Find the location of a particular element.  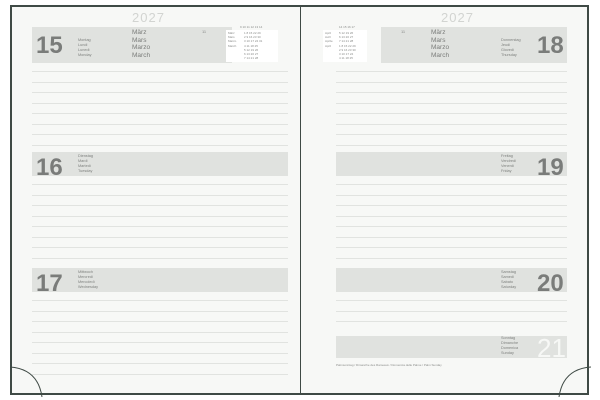

day-number-20: 20 is located at coordinates (550, 283).